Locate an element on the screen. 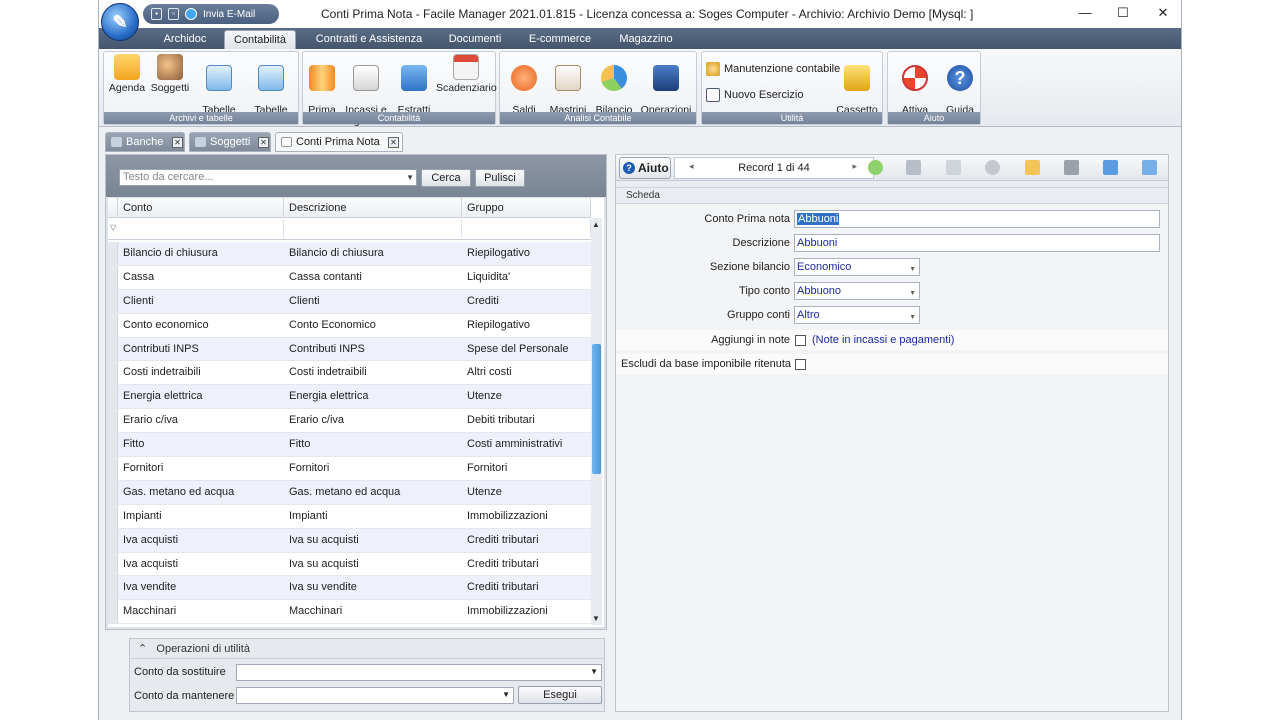 Image resolution: width=1280 pixels, height=720 pixels. filter-icon: ▽ is located at coordinates (113, 227).